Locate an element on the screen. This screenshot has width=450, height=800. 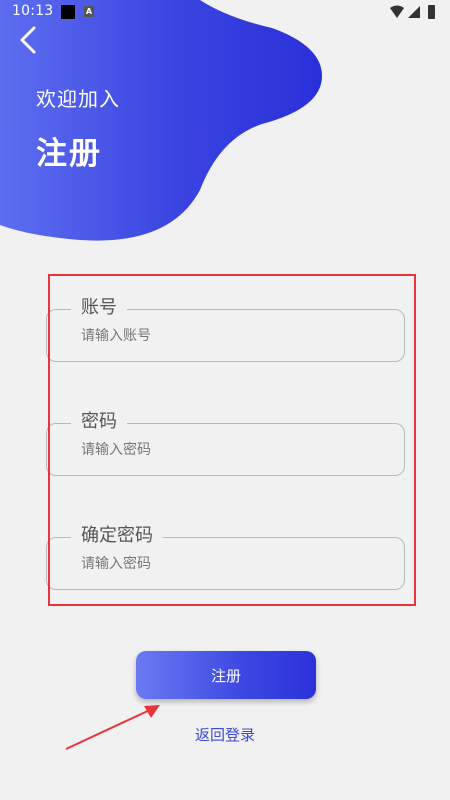
battery-icon is located at coordinates (431, 12).